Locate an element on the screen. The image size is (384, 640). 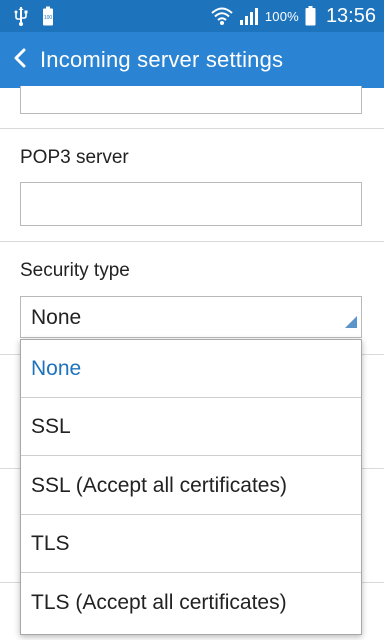
notification-icons: 100 is located at coordinates (34, 16).